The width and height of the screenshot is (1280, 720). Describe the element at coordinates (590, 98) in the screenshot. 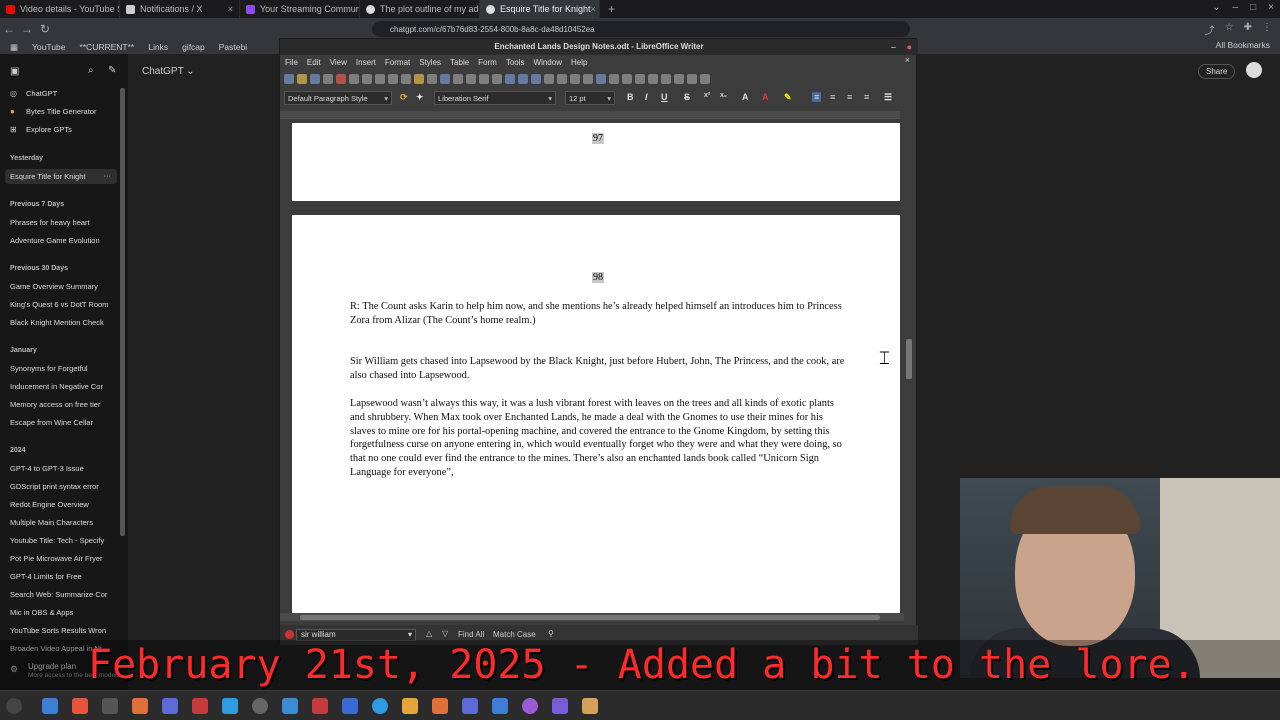

I see `font-size-box: 12 pt ▾` at that location.